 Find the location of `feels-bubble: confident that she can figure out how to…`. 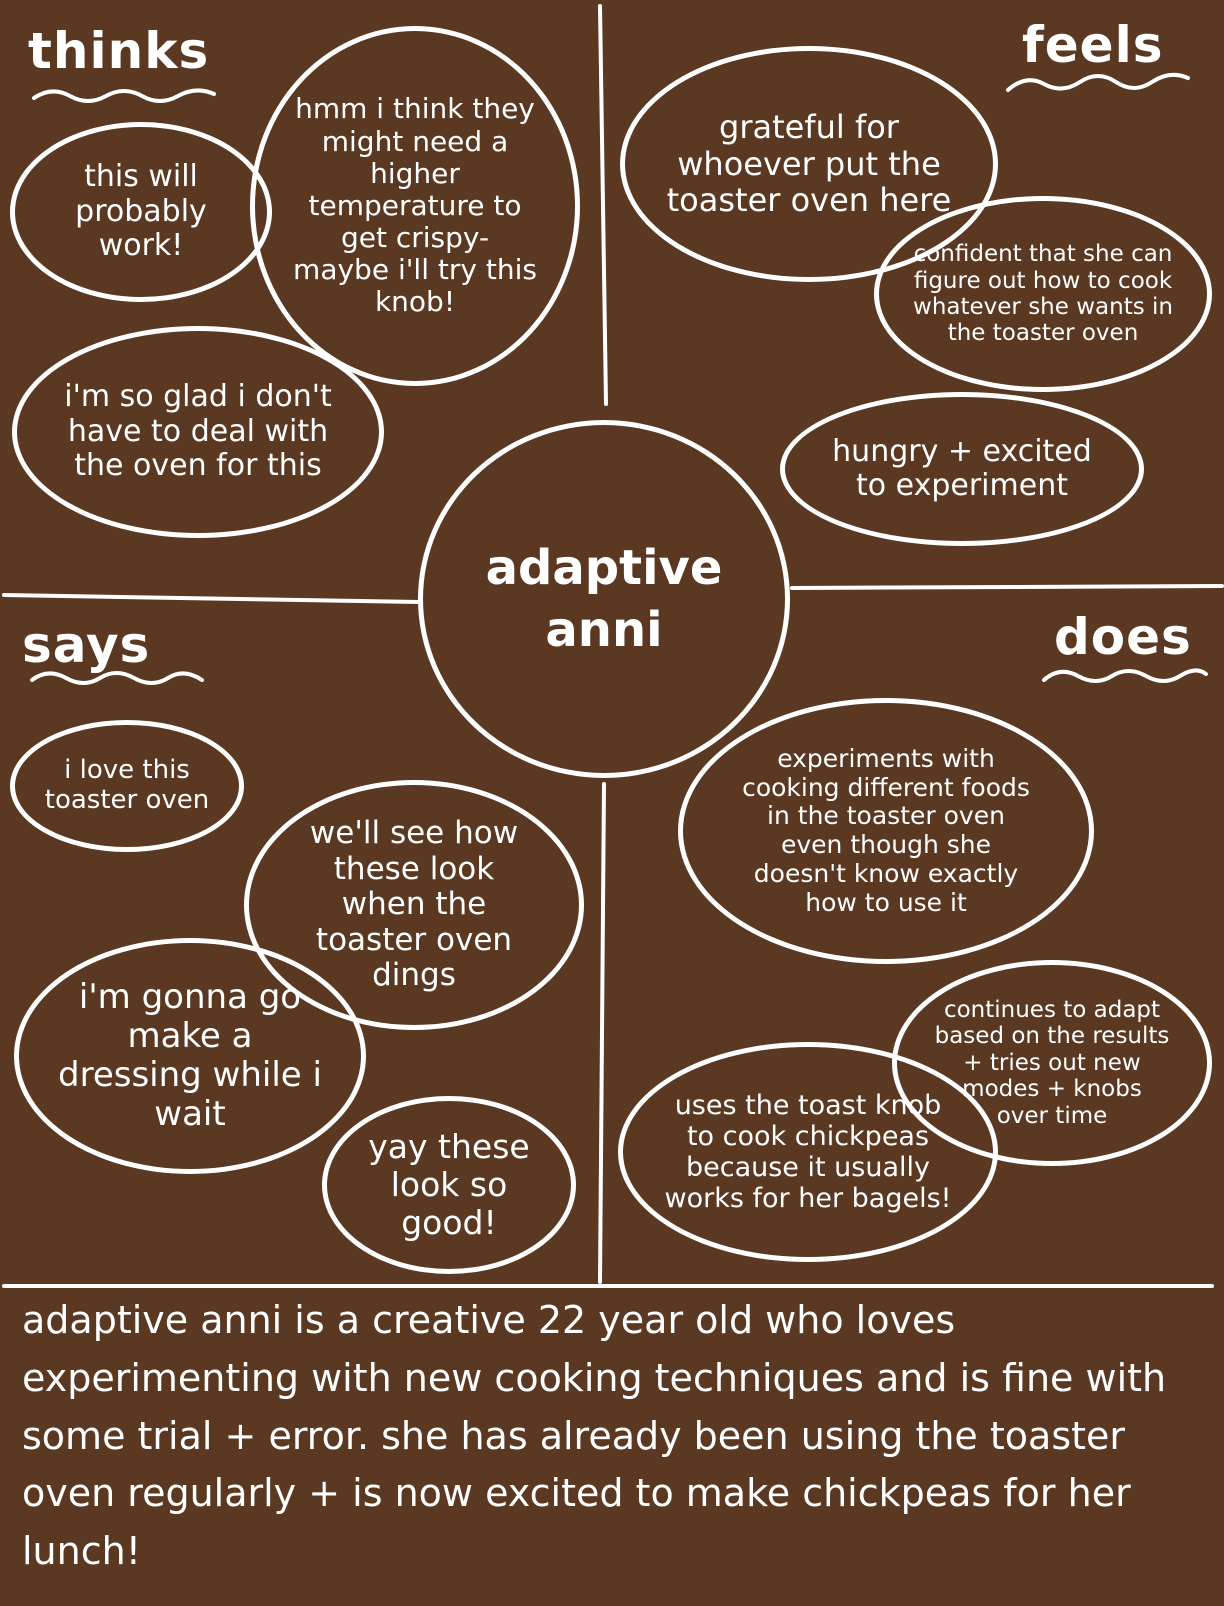

feels-bubble: confident that she can figure out how to… is located at coordinates (1043, 294).